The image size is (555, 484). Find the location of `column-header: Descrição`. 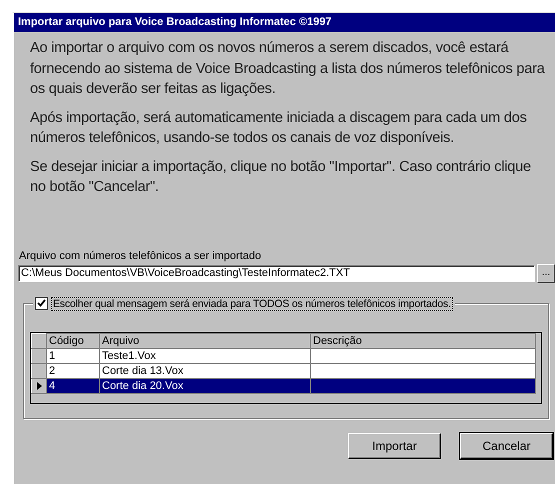

column-header: Descrição is located at coordinates (423, 340).